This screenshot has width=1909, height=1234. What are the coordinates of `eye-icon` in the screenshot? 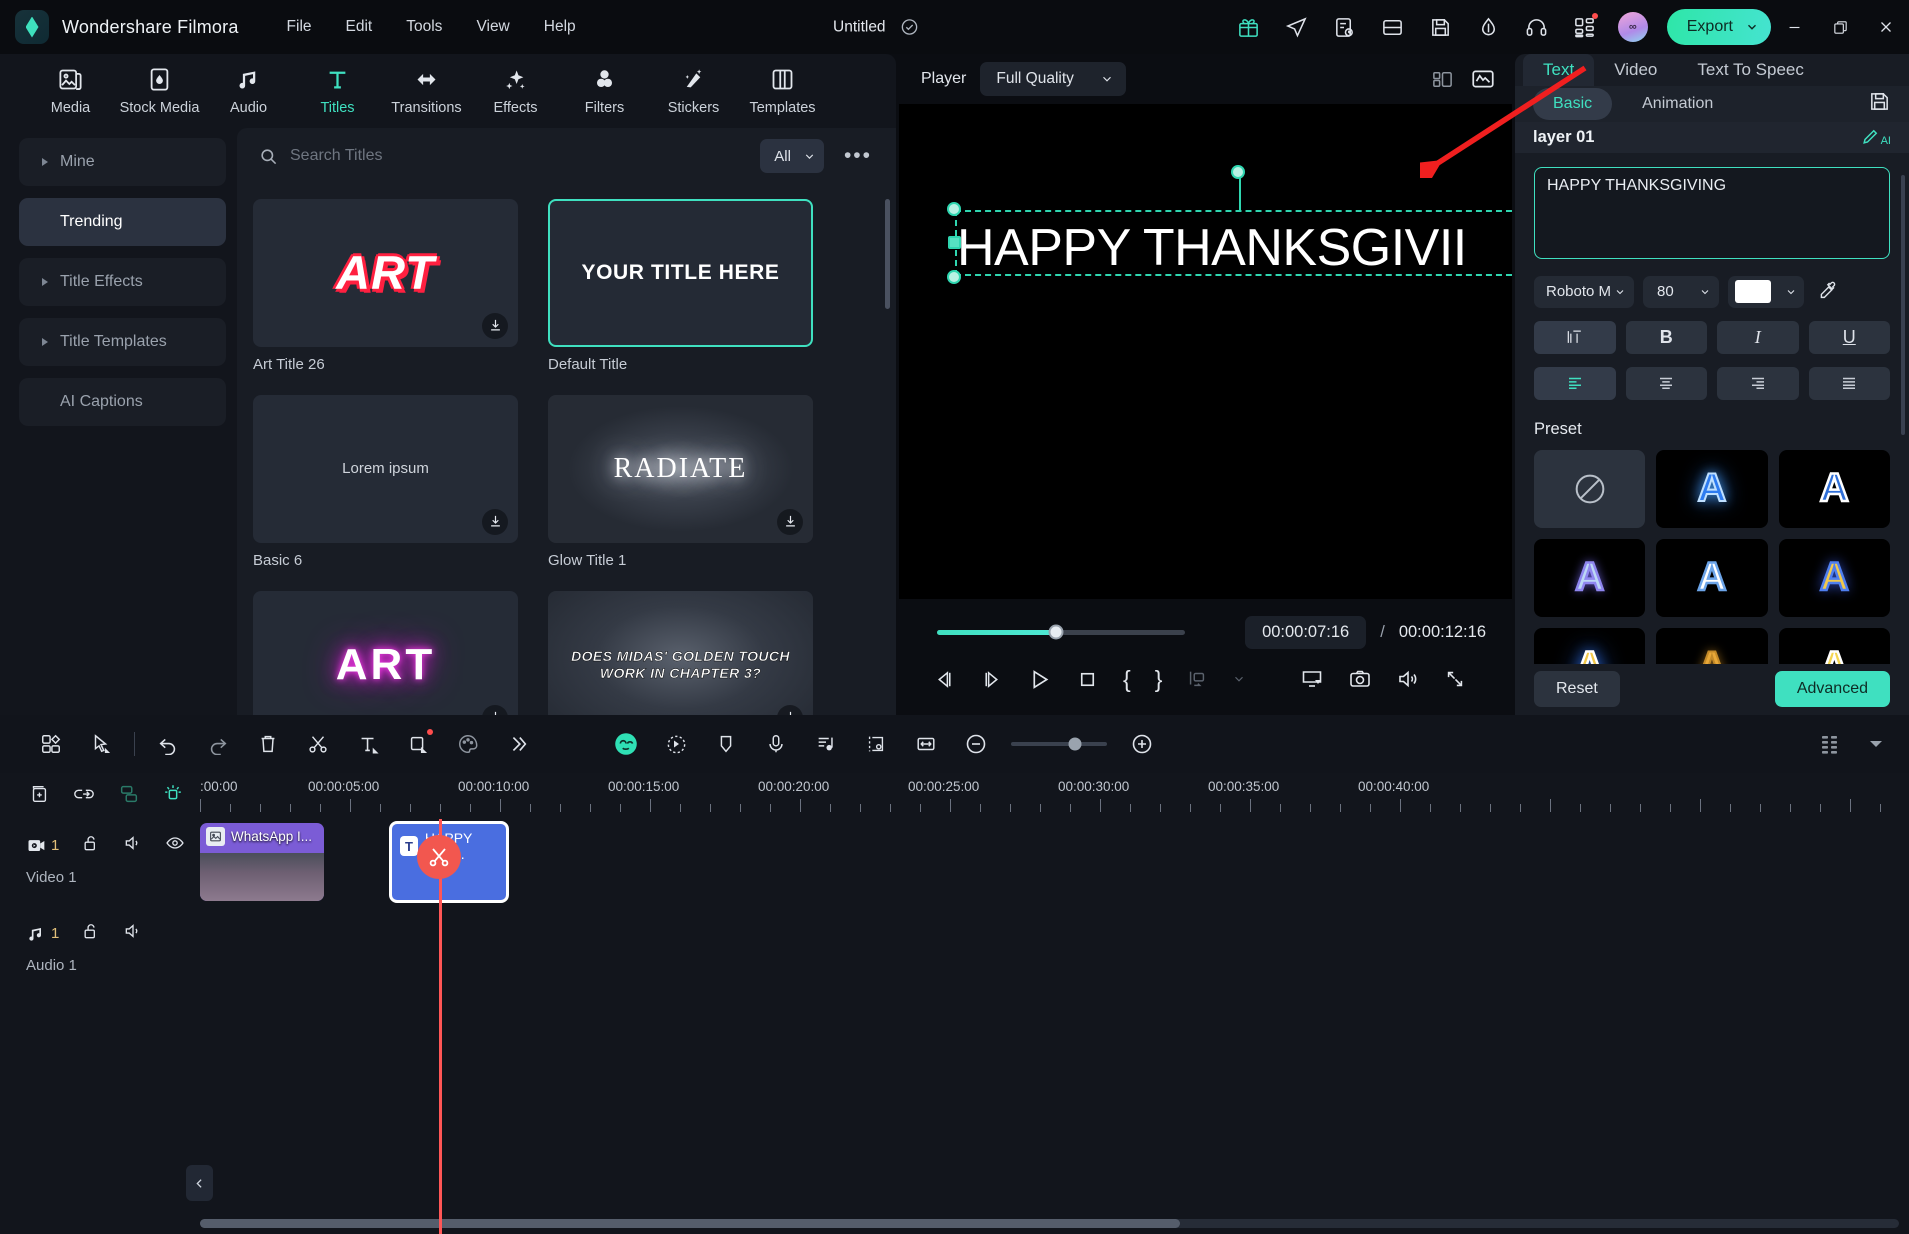 It's located at (175, 845).